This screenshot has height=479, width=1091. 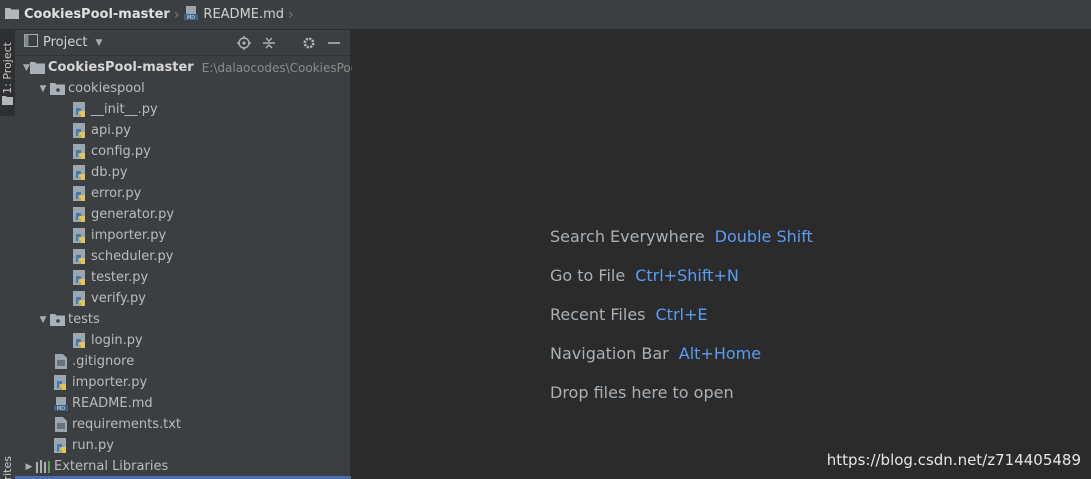 What do you see at coordinates (43, 467) in the screenshot?
I see `library-icon` at bounding box center [43, 467].